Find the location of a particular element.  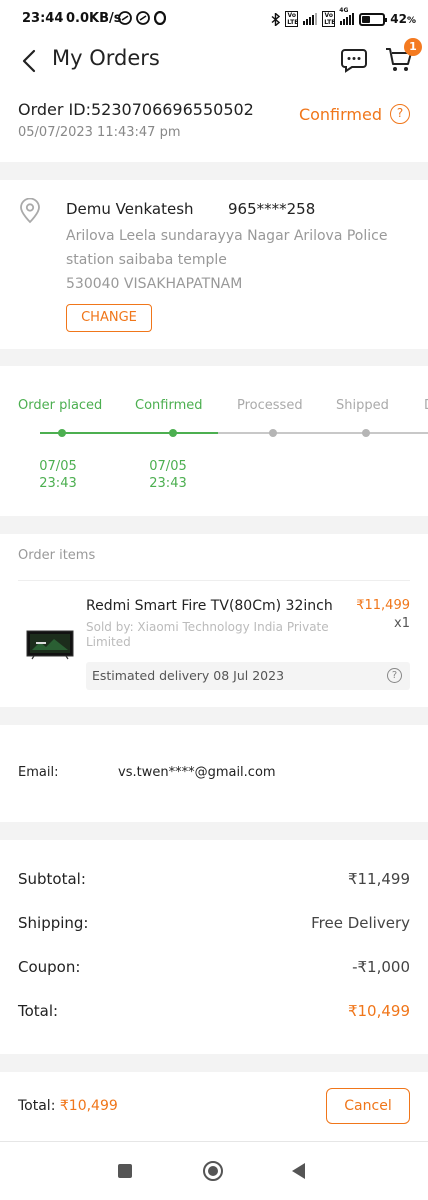

home-icon is located at coordinates (213, 1171).